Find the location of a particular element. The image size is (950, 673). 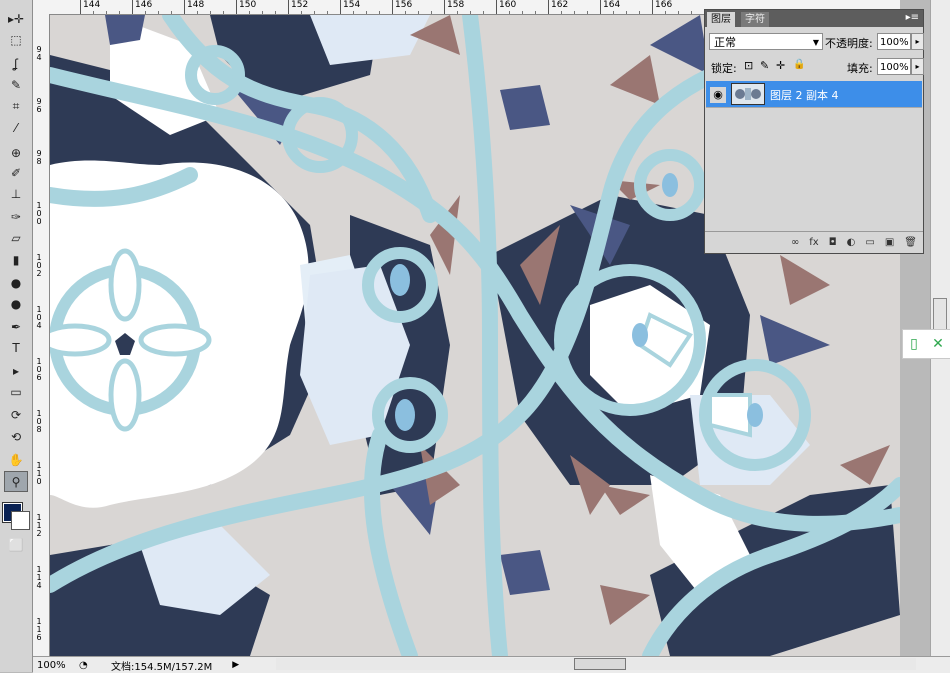

tab-layers: 图层 is located at coordinates (721, 19).